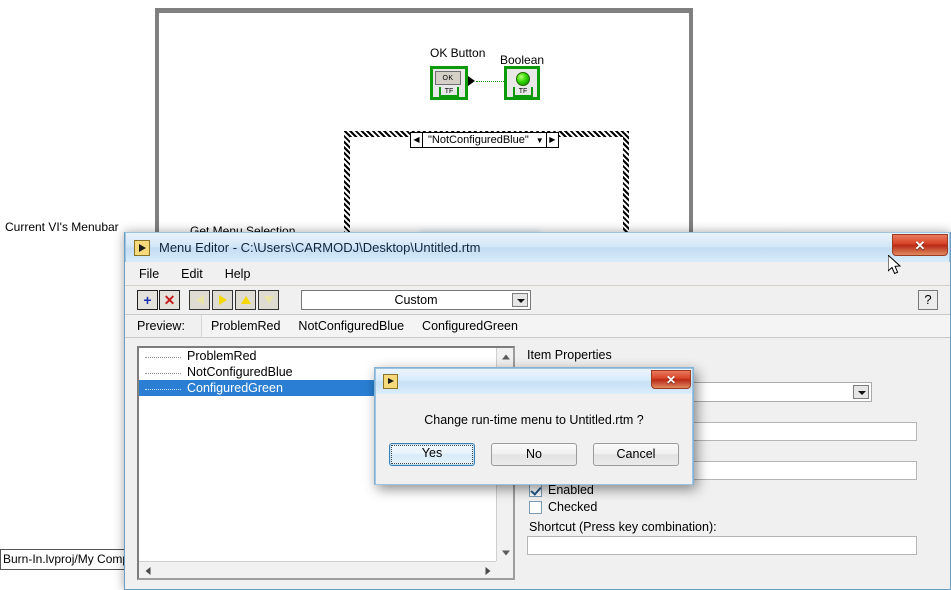 The width and height of the screenshot is (951, 590). I want to click on case-next-arrow-icon: ▶, so click(551, 140).